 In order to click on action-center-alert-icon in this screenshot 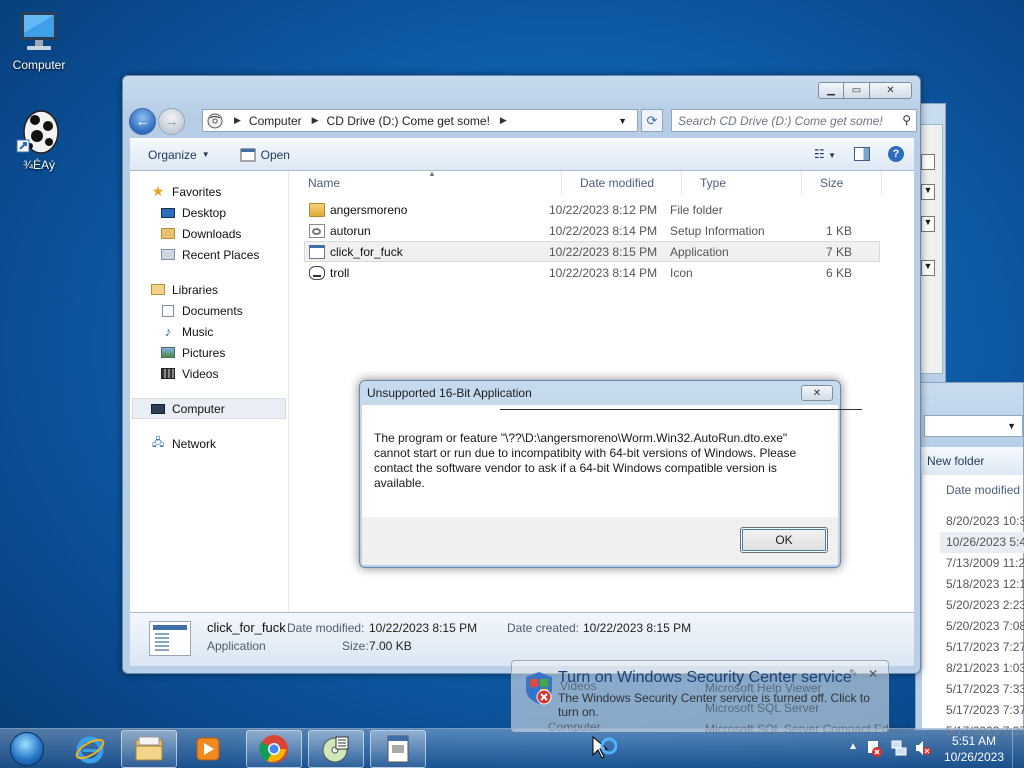, I will do `click(874, 749)`.